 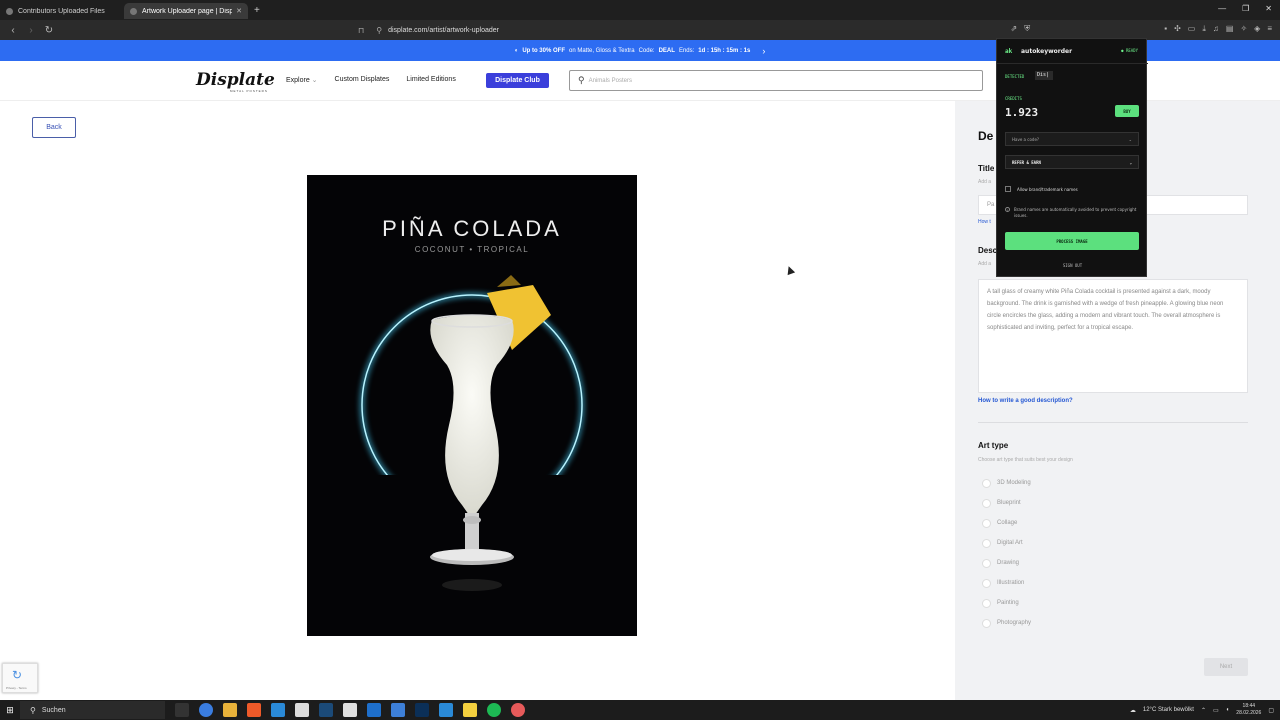 I want to click on art-type-option: Photography, so click(x=1006, y=623).